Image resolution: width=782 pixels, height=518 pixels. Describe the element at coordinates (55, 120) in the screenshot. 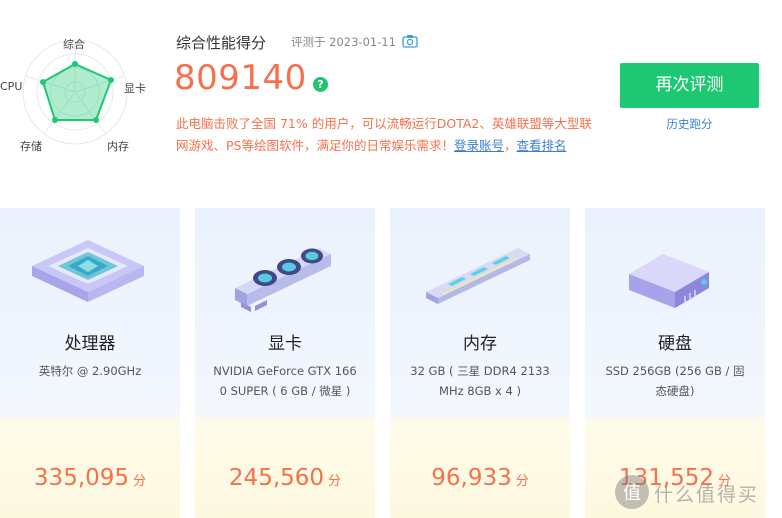

I see `radar-point-storage` at that location.